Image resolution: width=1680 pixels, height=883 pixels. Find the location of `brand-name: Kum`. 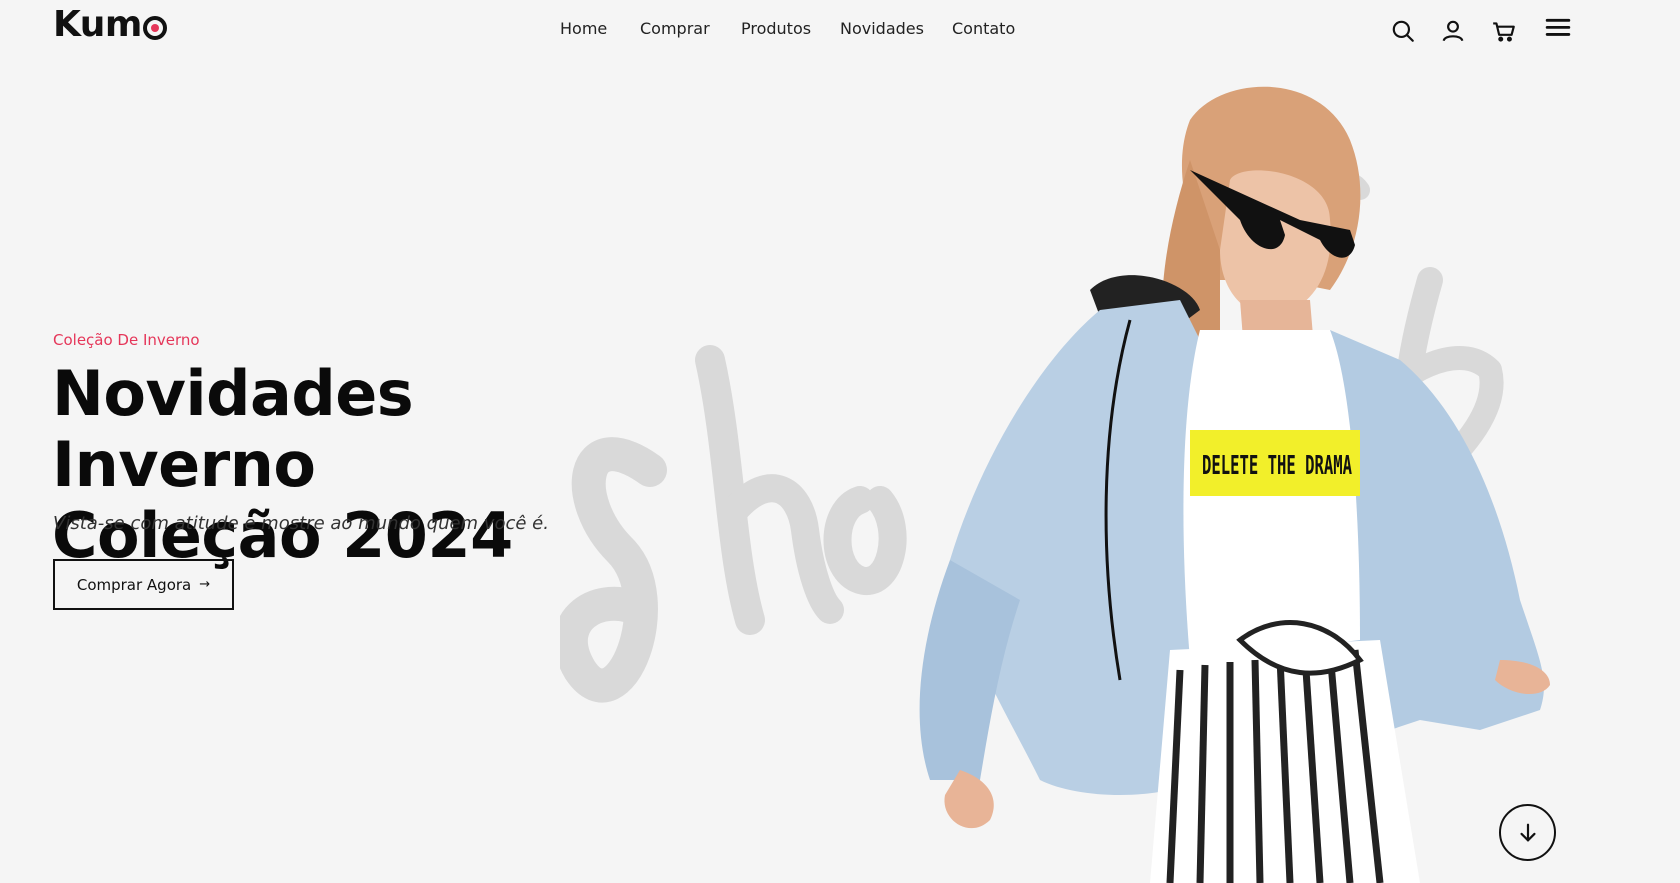

brand-name: Kum is located at coordinates (97, 24).